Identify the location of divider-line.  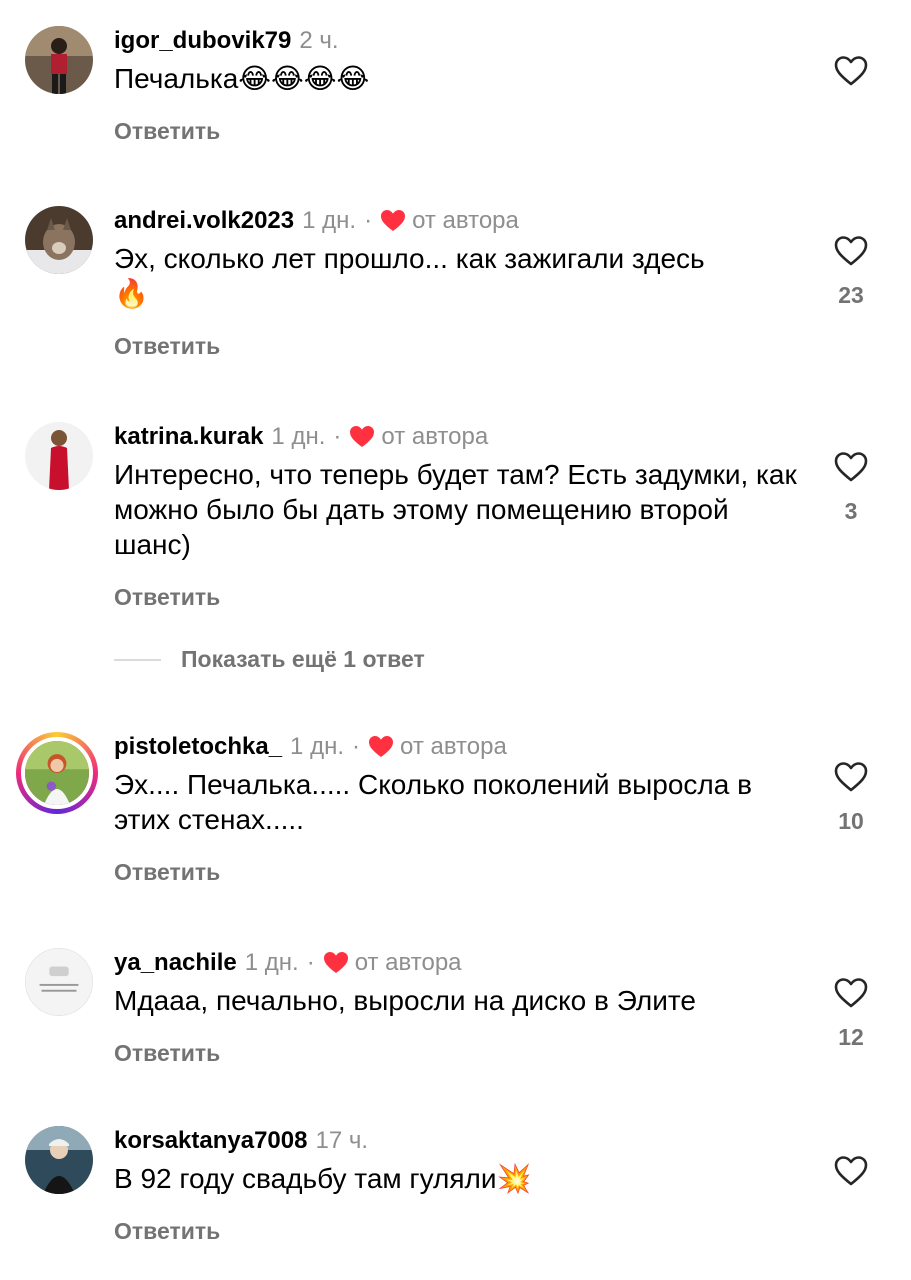
(137, 659).